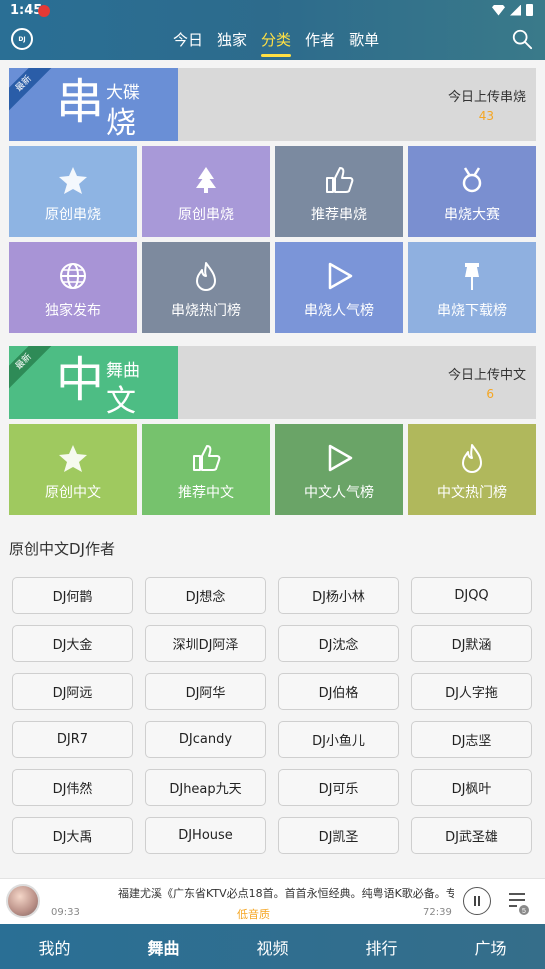  Describe the element at coordinates (529, 10) in the screenshot. I see `battery-icon` at that location.